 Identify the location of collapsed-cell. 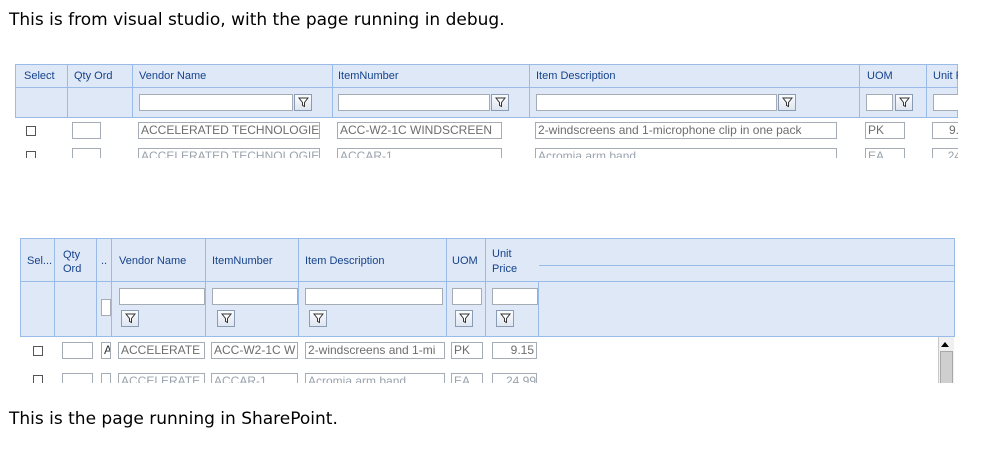
(106, 378).